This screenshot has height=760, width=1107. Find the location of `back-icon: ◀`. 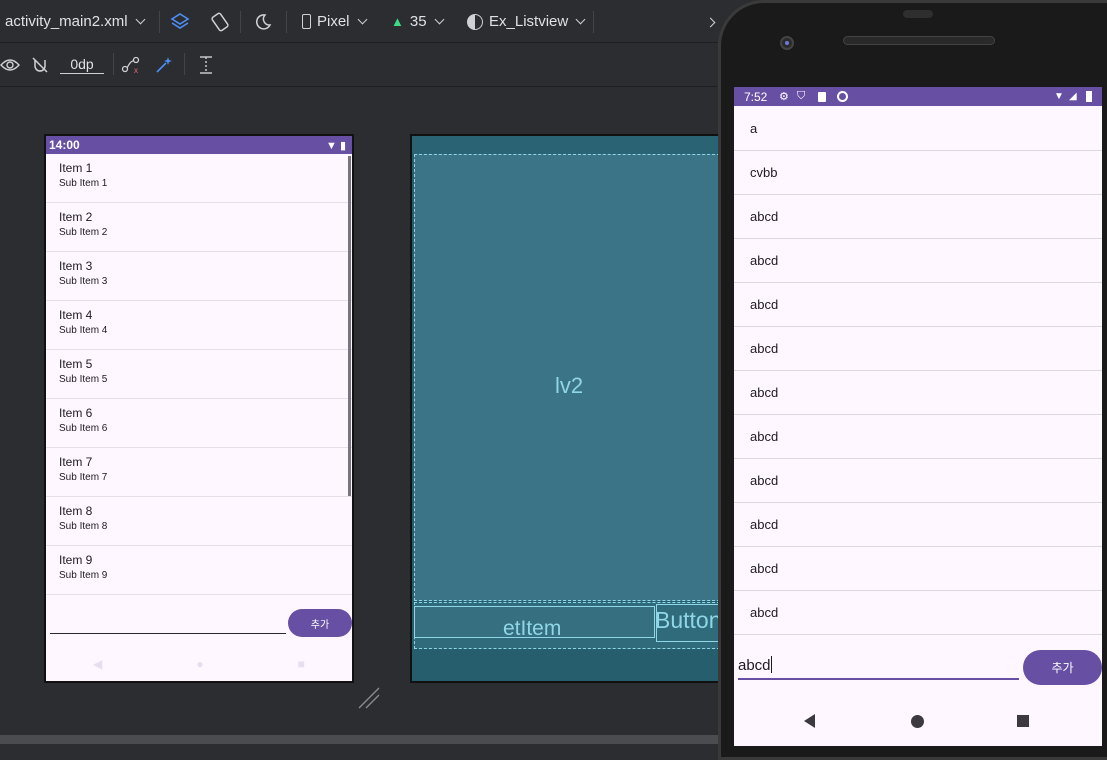

back-icon: ◀ is located at coordinates (98, 663).